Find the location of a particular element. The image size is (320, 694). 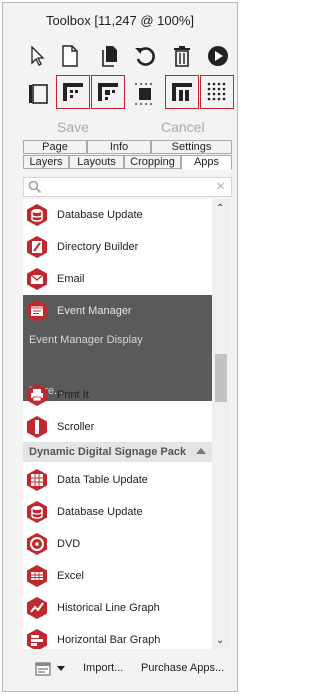

dot-grid-button is located at coordinates (217, 92).